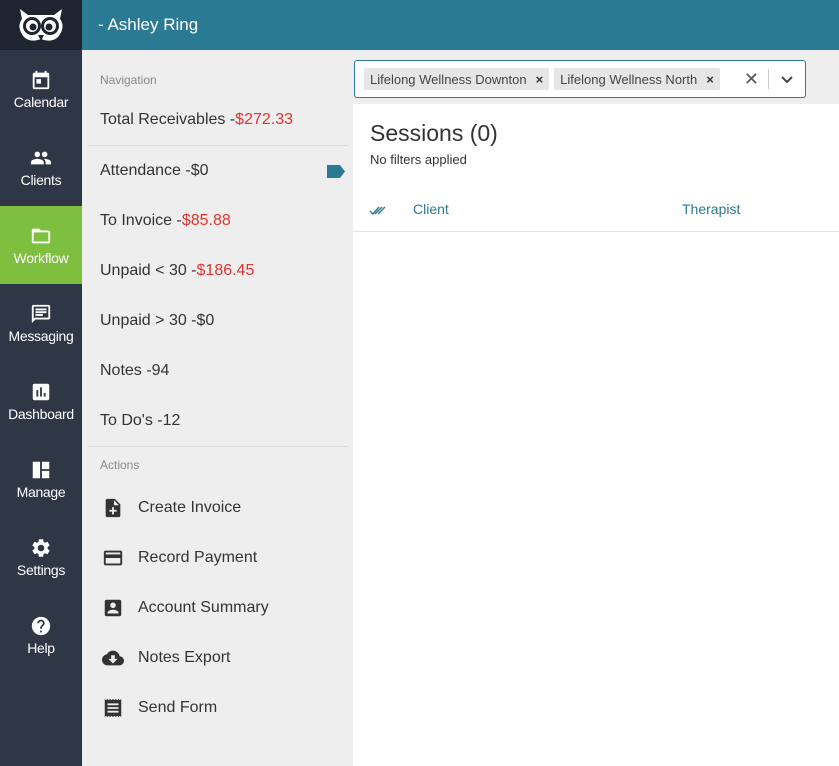  I want to click on action-send-form: Send Form, so click(217, 708).